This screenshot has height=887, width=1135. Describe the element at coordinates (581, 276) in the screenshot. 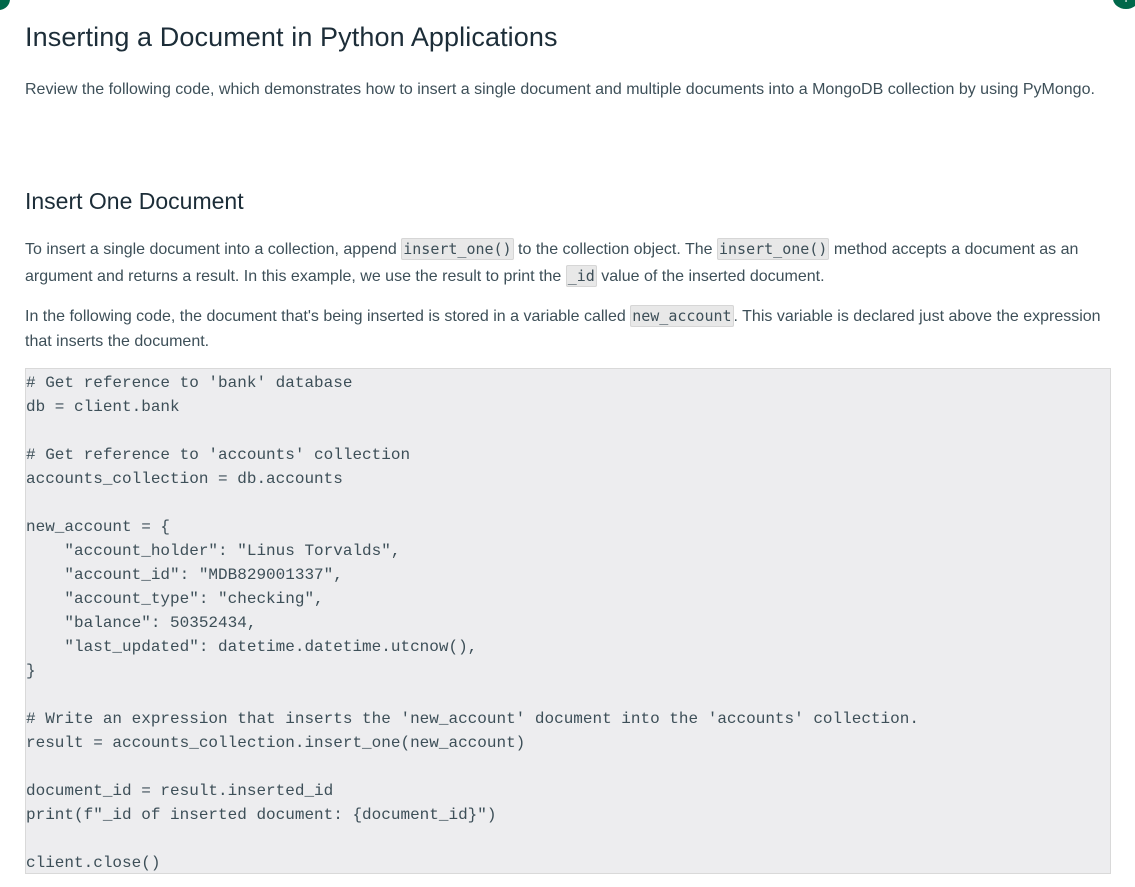

I see `inline-code: _id` at that location.